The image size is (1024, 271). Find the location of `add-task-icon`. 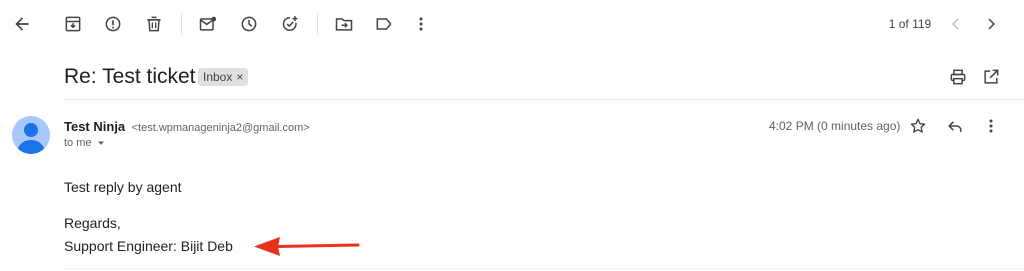

add-task-icon is located at coordinates (290, 24).